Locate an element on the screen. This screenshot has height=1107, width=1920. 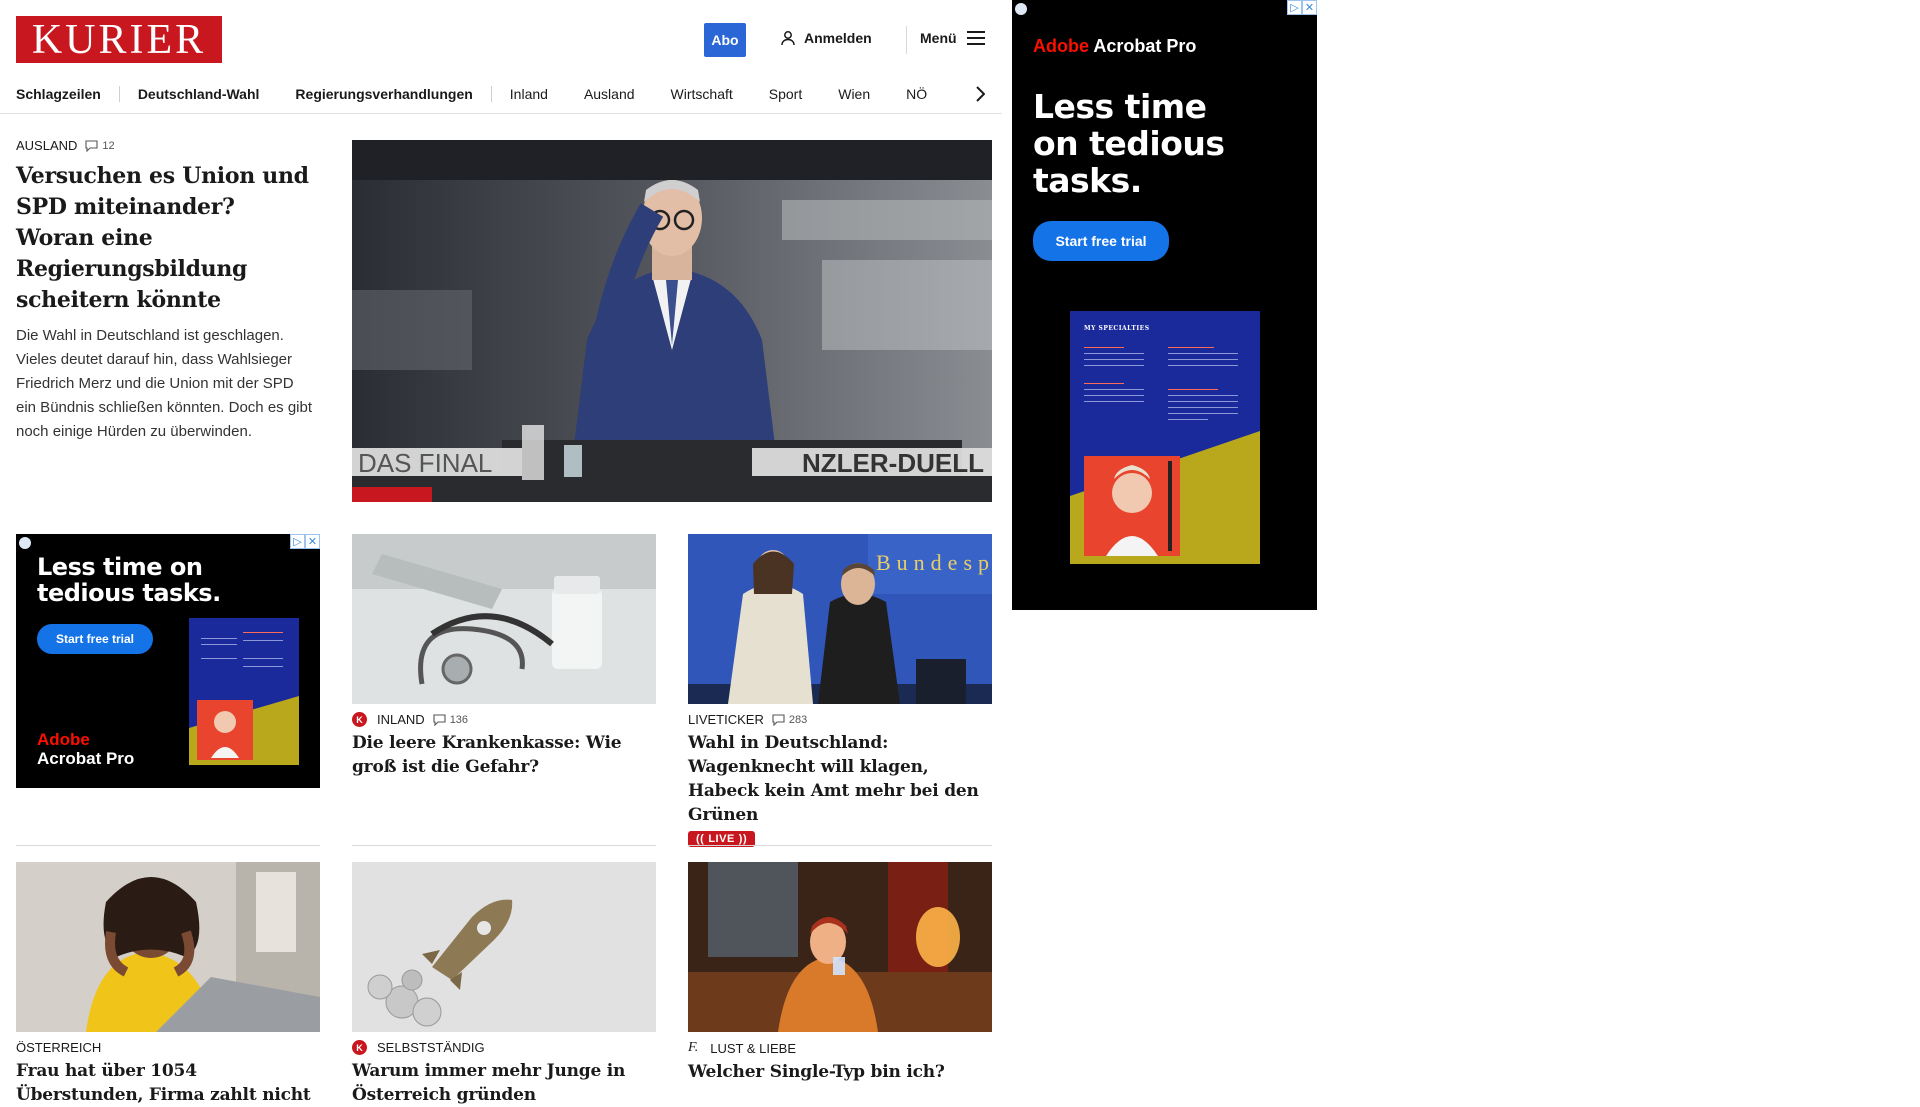
card-meta: ÖSTERREICH is located at coordinates (168, 1047).